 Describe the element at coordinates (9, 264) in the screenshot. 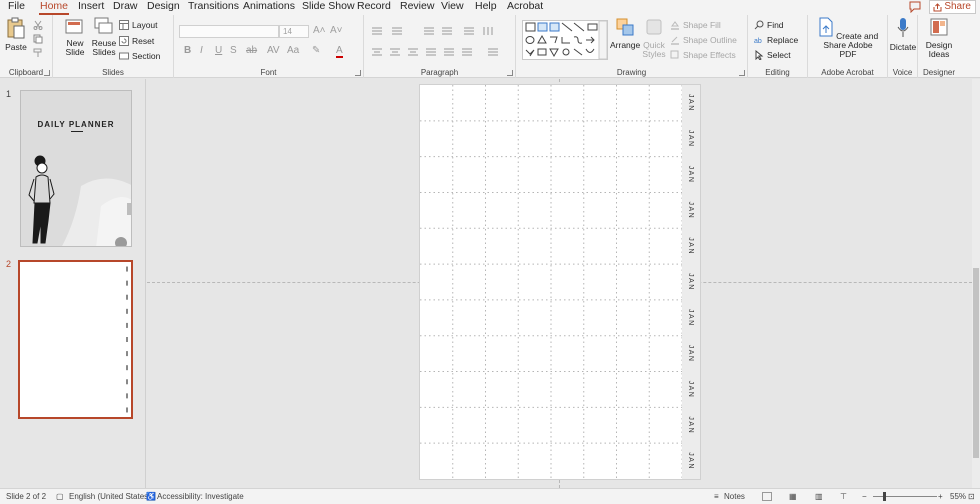

I see `slide-number-2: 2` at that location.